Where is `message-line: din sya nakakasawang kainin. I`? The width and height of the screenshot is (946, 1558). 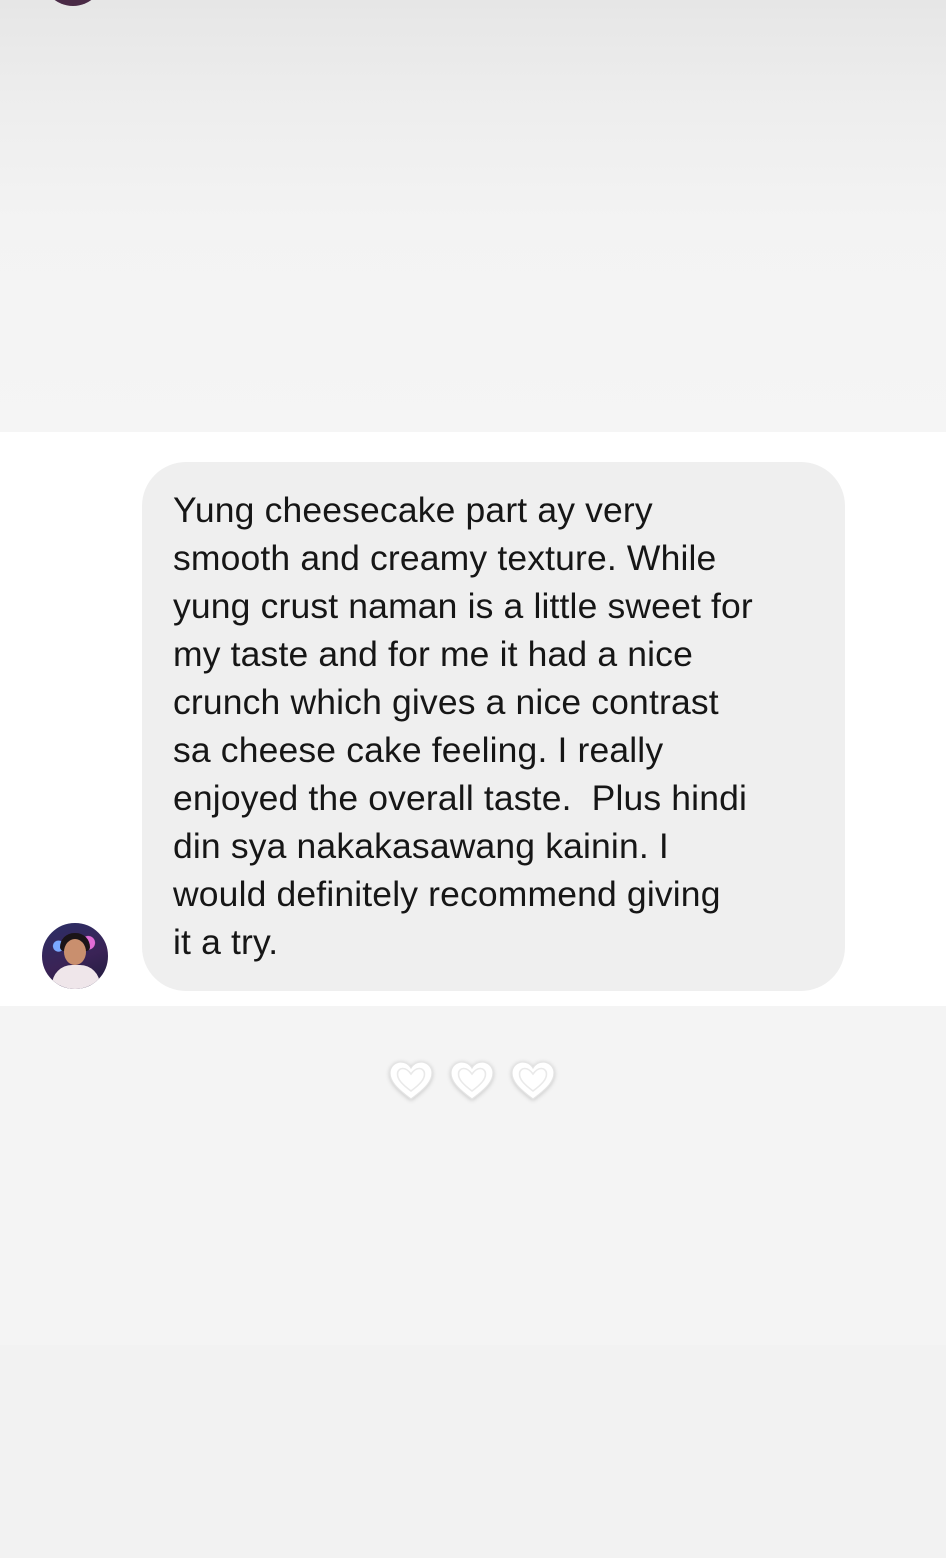
message-line: din sya nakakasawang kainin. I is located at coordinates (421, 846).